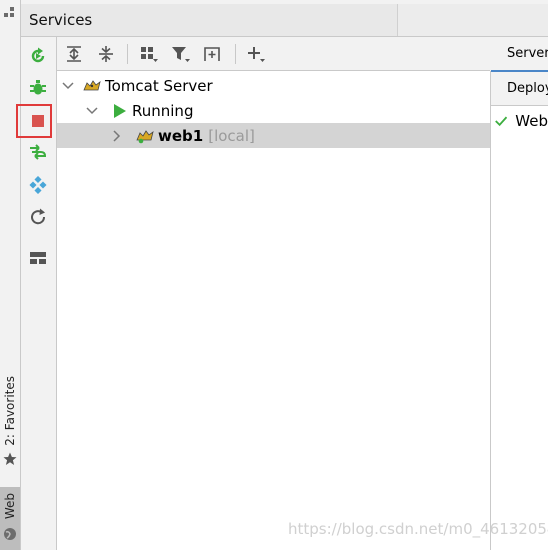 The width and height of the screenshot is (548, 550). Describe the element at coordinates (61, 20) in the screenshot. I see `window-title: Services` at that location.